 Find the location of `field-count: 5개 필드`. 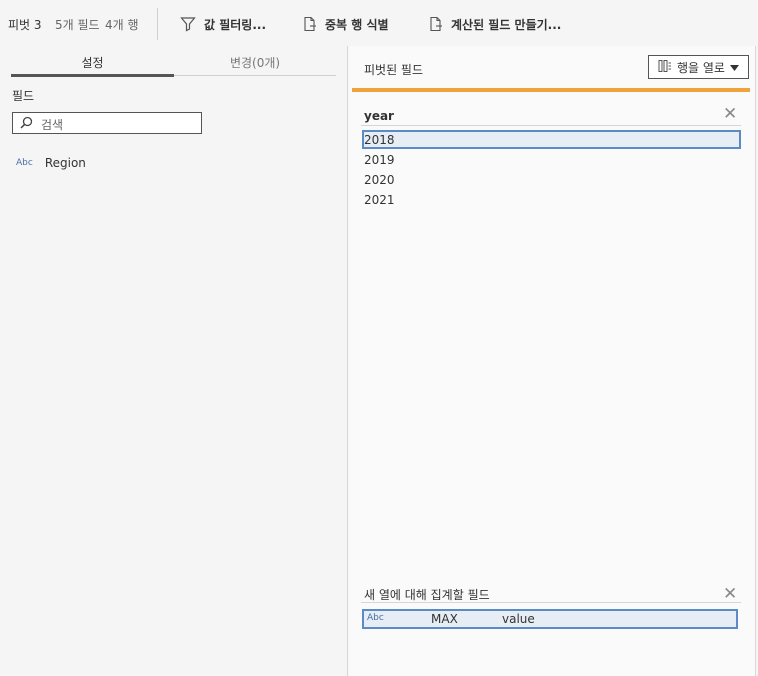

field-count: 5개 필드 is located at coordinates (77, 25).